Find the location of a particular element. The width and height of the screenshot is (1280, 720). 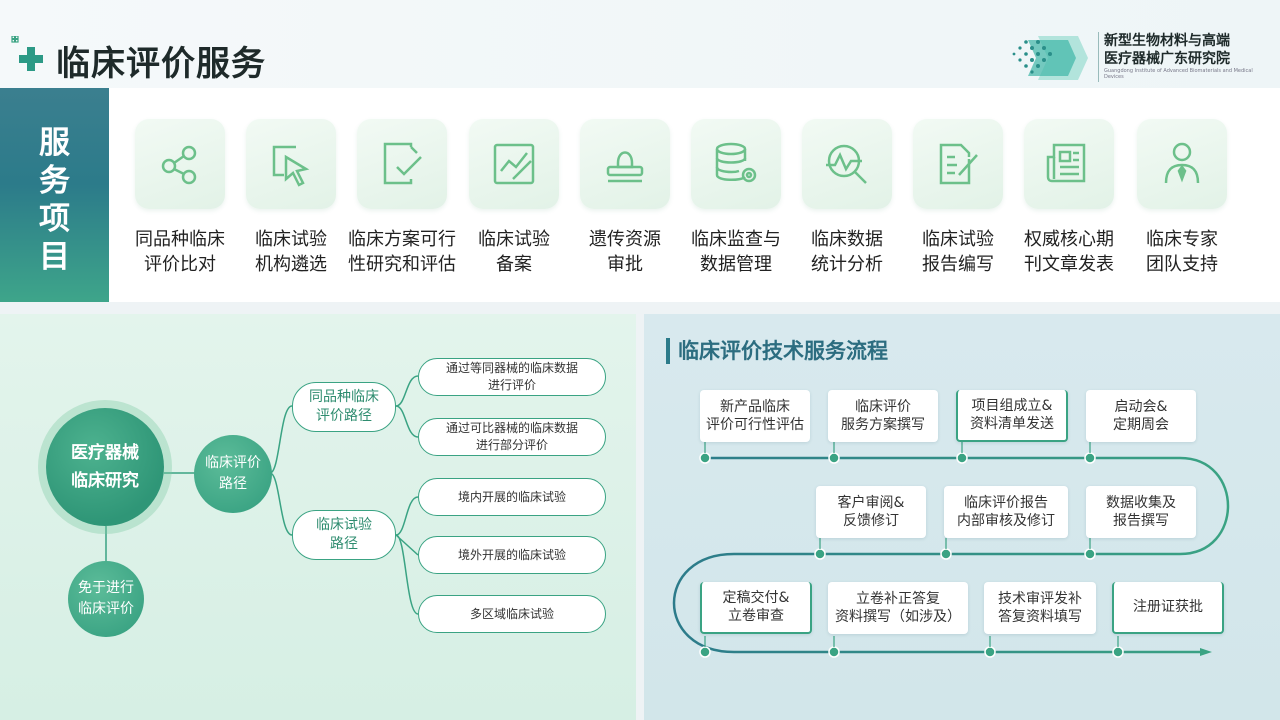

service-item-label: 临床监查与 数据管理 is located at coordinates (736, 252).